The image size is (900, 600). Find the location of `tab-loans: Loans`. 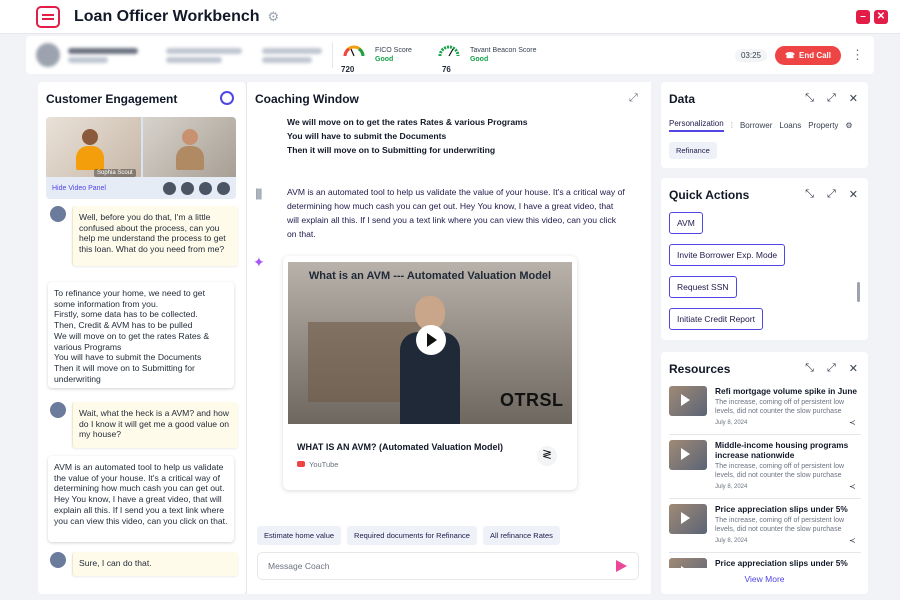

tab-loans: Loans is located at coordinates (790, 125).